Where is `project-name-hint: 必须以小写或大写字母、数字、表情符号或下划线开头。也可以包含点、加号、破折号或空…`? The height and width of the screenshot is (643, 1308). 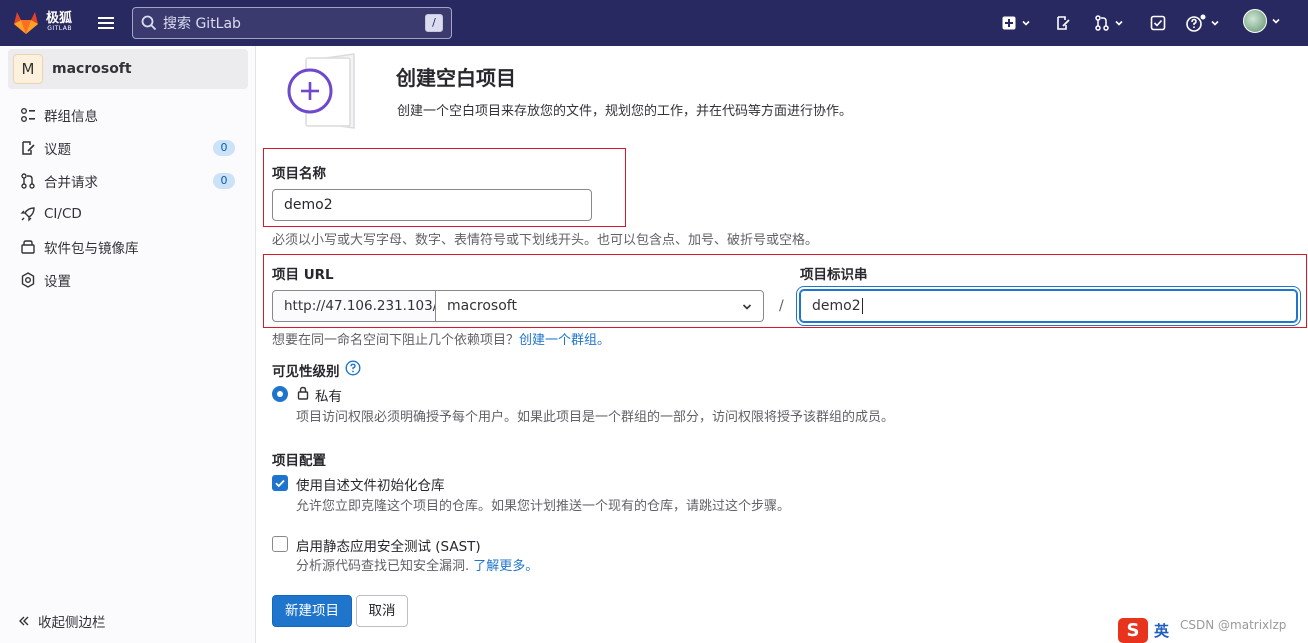
project-name-hint: 必须以小写或大写字母、数字、表情符号或下划线开头。也可以包含点、加号、破折号或空… is located at coordinates (545, 240).